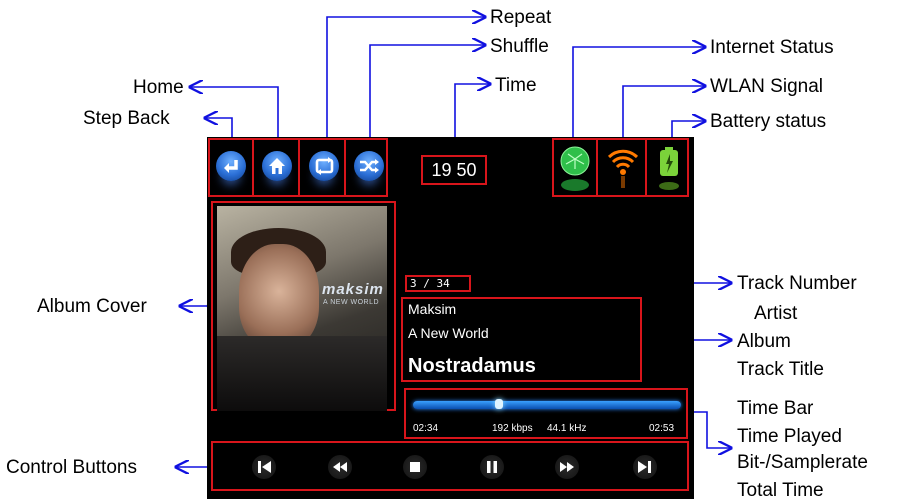  Describe the element at coordinates (450, 466) in the screenshot. I see `control-buttons` at that location.